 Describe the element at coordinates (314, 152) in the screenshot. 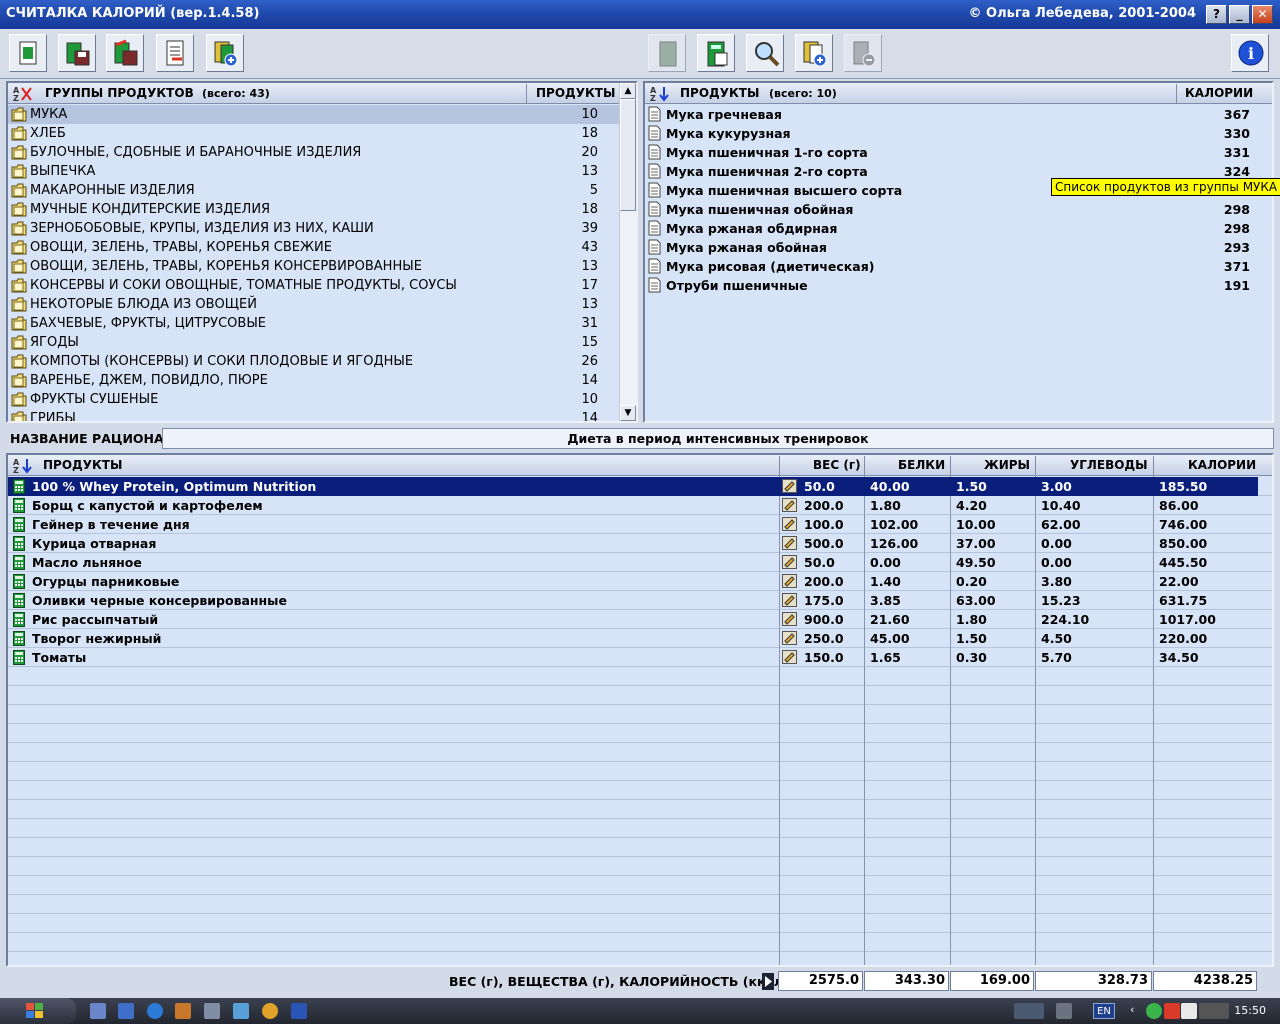

I see `group-row: БУЛОЧНЫЕ, СДОБНЫЕ И БАРАНОЧНЫЕ ИЗДЕЛИЯ 20` at that location.